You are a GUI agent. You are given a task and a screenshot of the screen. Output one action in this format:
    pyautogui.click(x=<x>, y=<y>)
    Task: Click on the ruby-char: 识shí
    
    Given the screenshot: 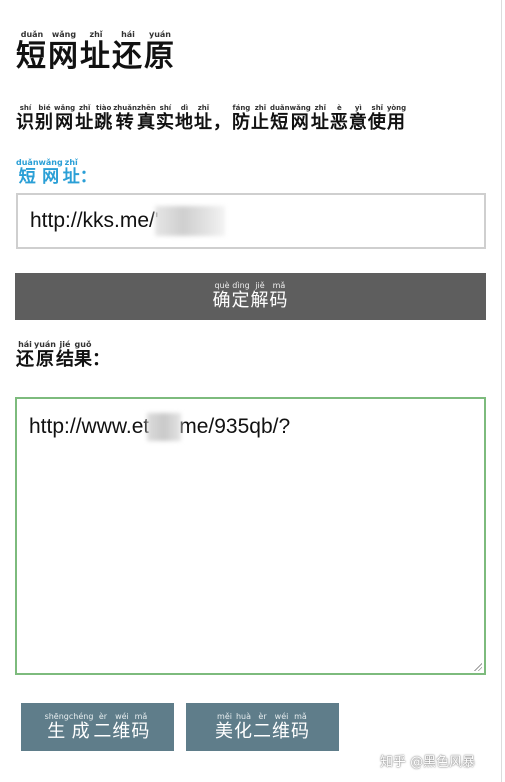 What is the action you would take?
    pyautogui.click(x=25, y=118)
    